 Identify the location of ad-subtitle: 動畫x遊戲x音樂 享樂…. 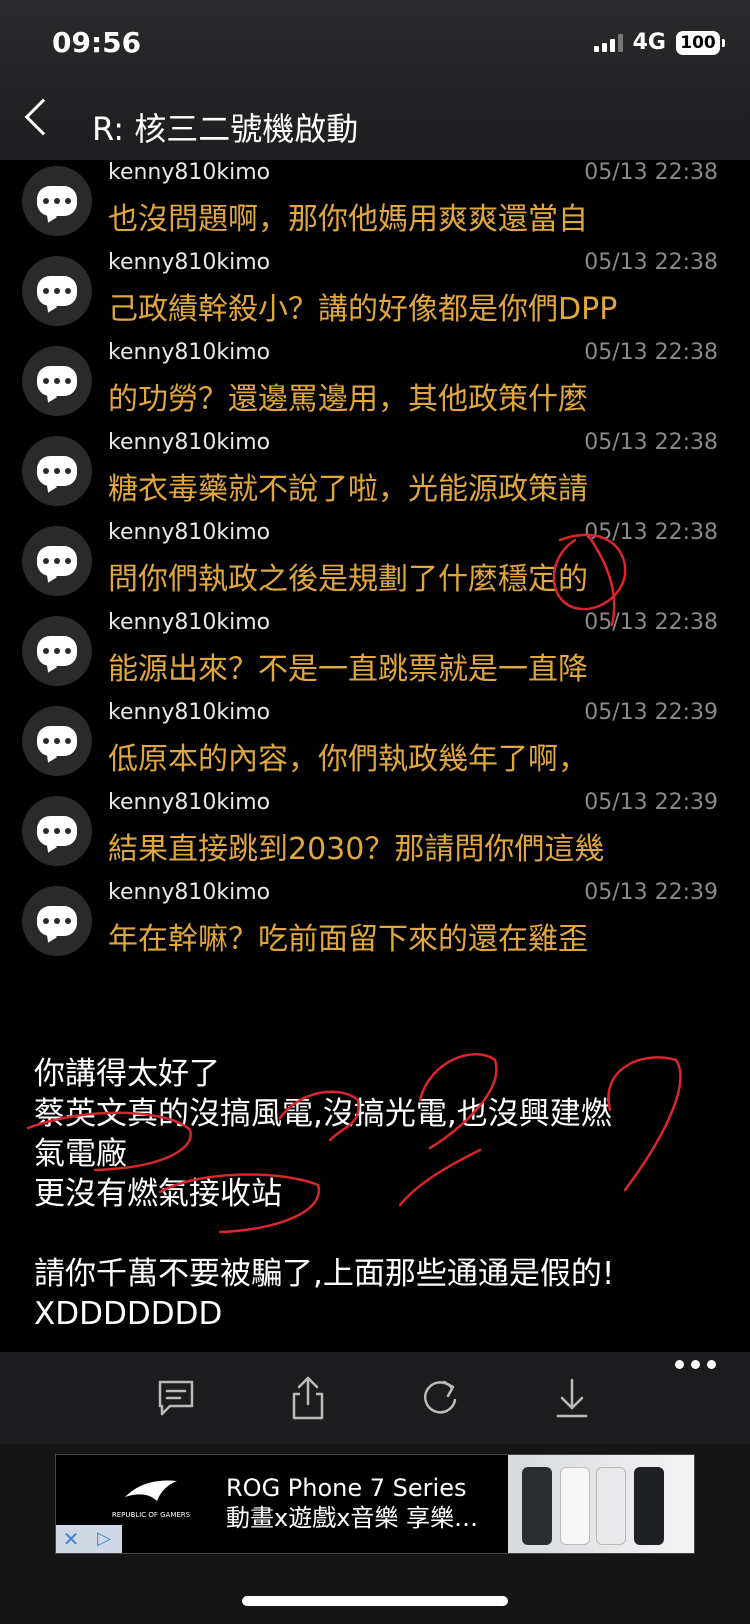
(352, 1518).